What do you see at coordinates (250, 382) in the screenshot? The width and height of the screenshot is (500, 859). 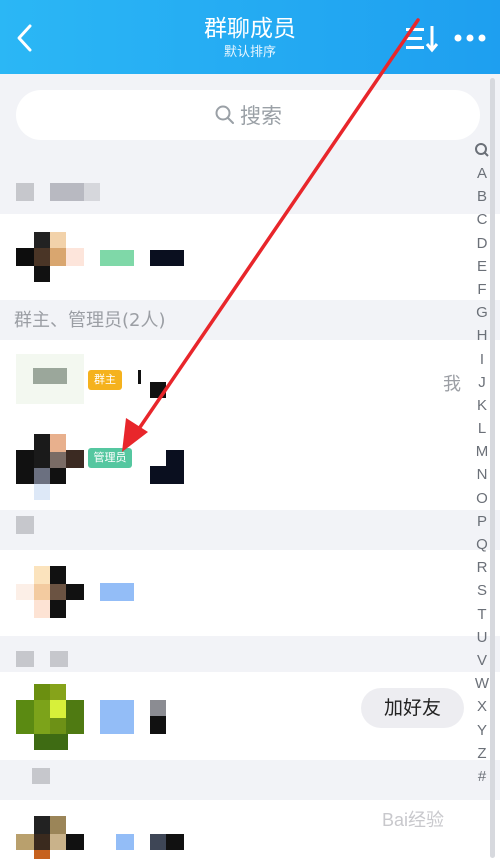 I see `member-row-owner: 群主` at bounding box center [250, 382].